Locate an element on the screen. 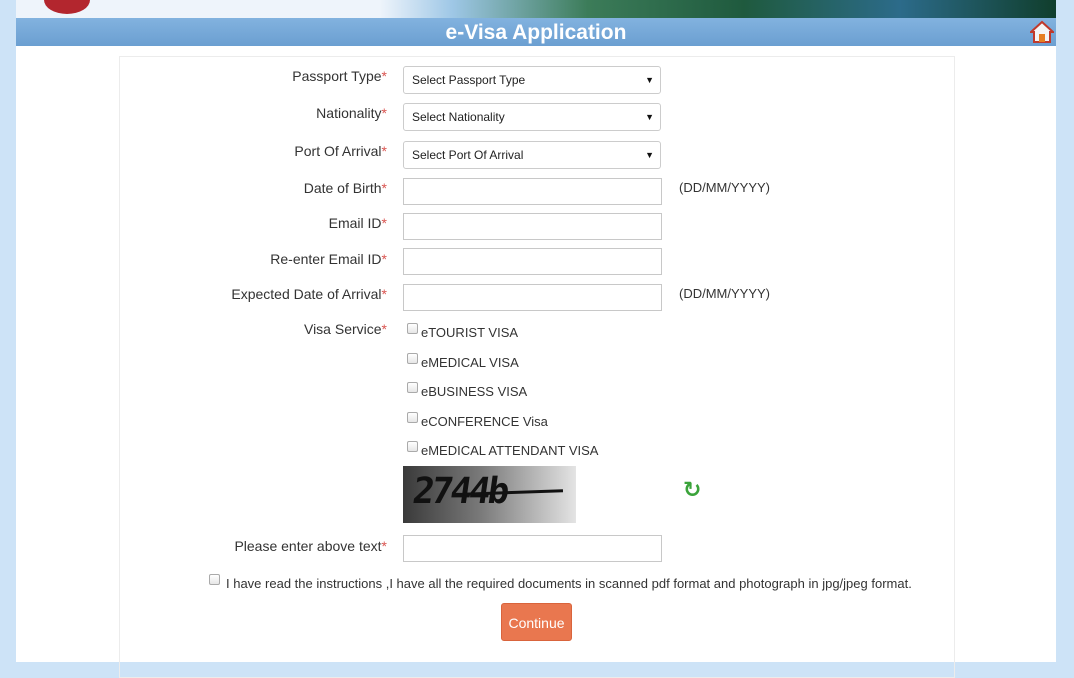 This screenshot has width=1074, height=678. nationality-label: Nationality* is located at coordinates (351, 113).